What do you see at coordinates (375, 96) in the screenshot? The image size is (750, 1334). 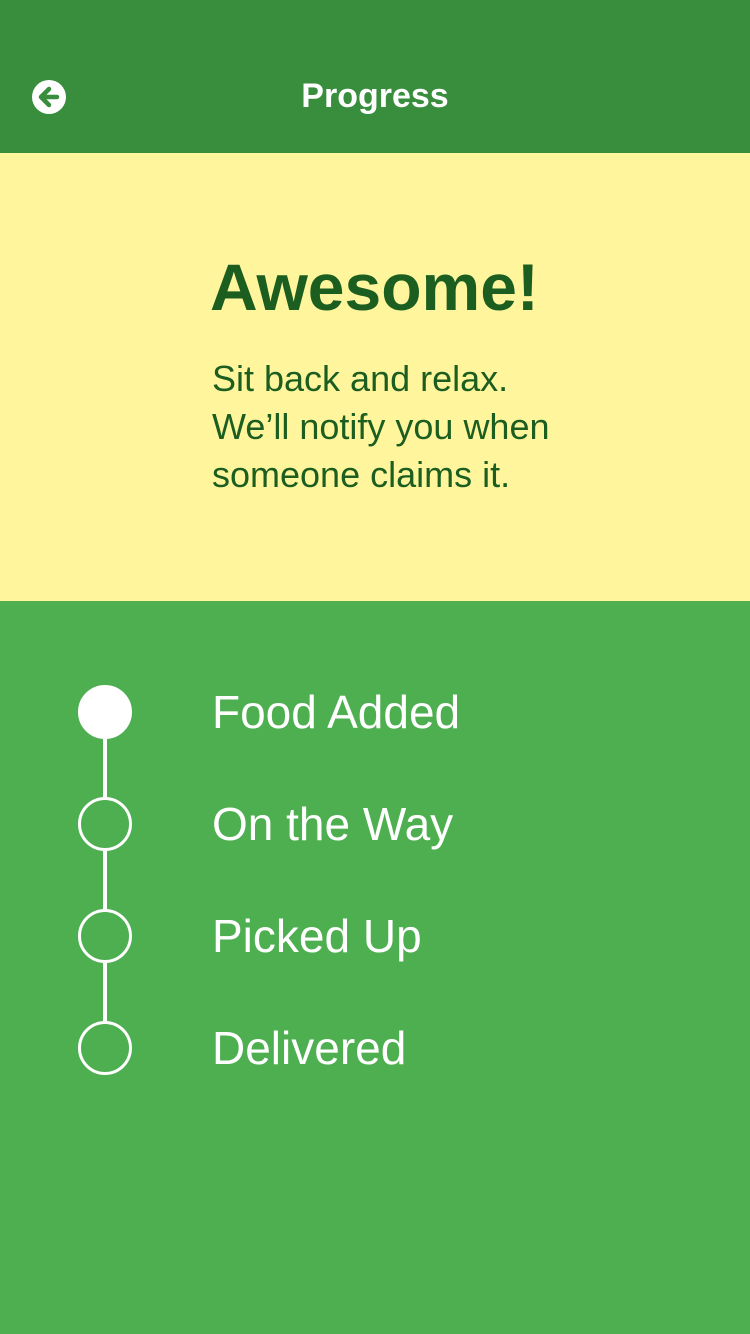 I see `page-title: Progress` at bounding box center [375, 96].